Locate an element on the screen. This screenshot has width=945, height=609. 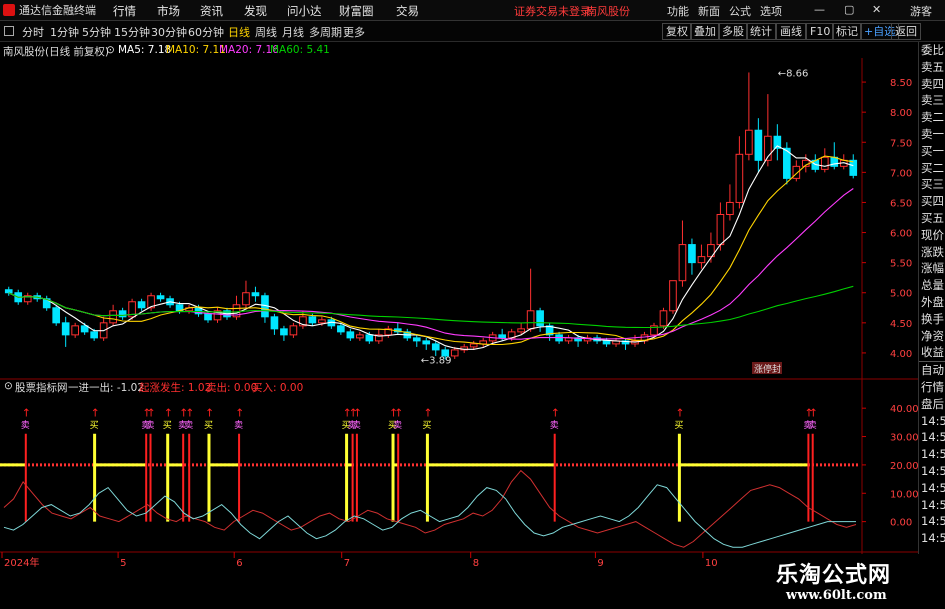
side-panel-item: 卖四 is located at coordinates (932, 84).